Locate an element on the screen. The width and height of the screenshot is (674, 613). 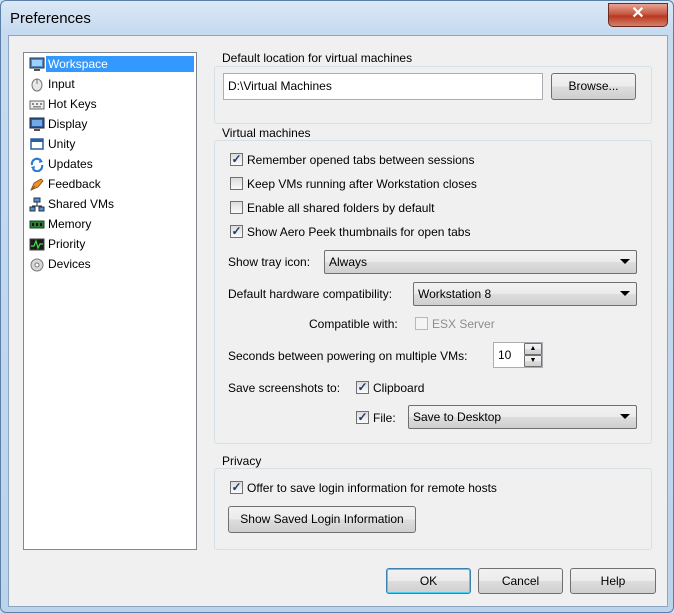
virtual-machines-group-label: Virtual machines is located at coordinates (266, 133).